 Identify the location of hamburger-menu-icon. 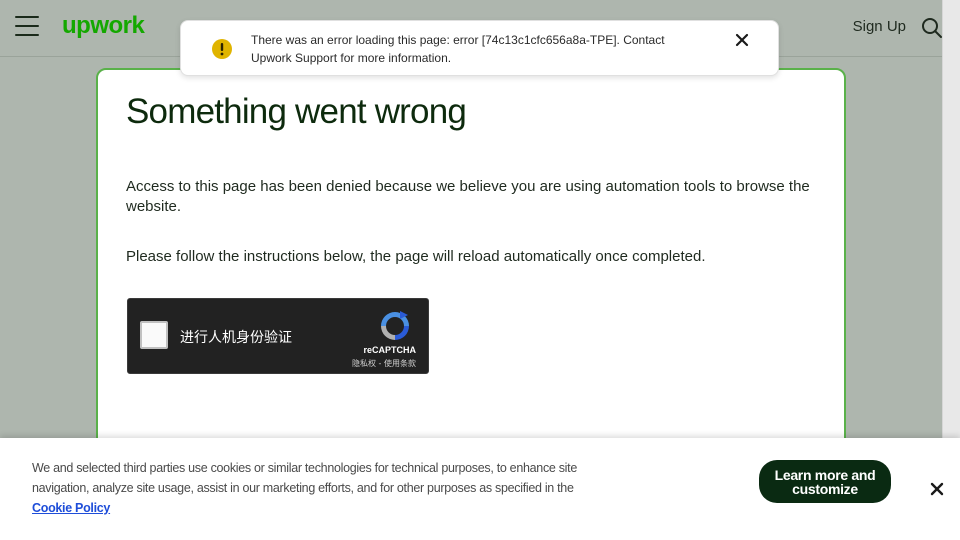
(27, 26).